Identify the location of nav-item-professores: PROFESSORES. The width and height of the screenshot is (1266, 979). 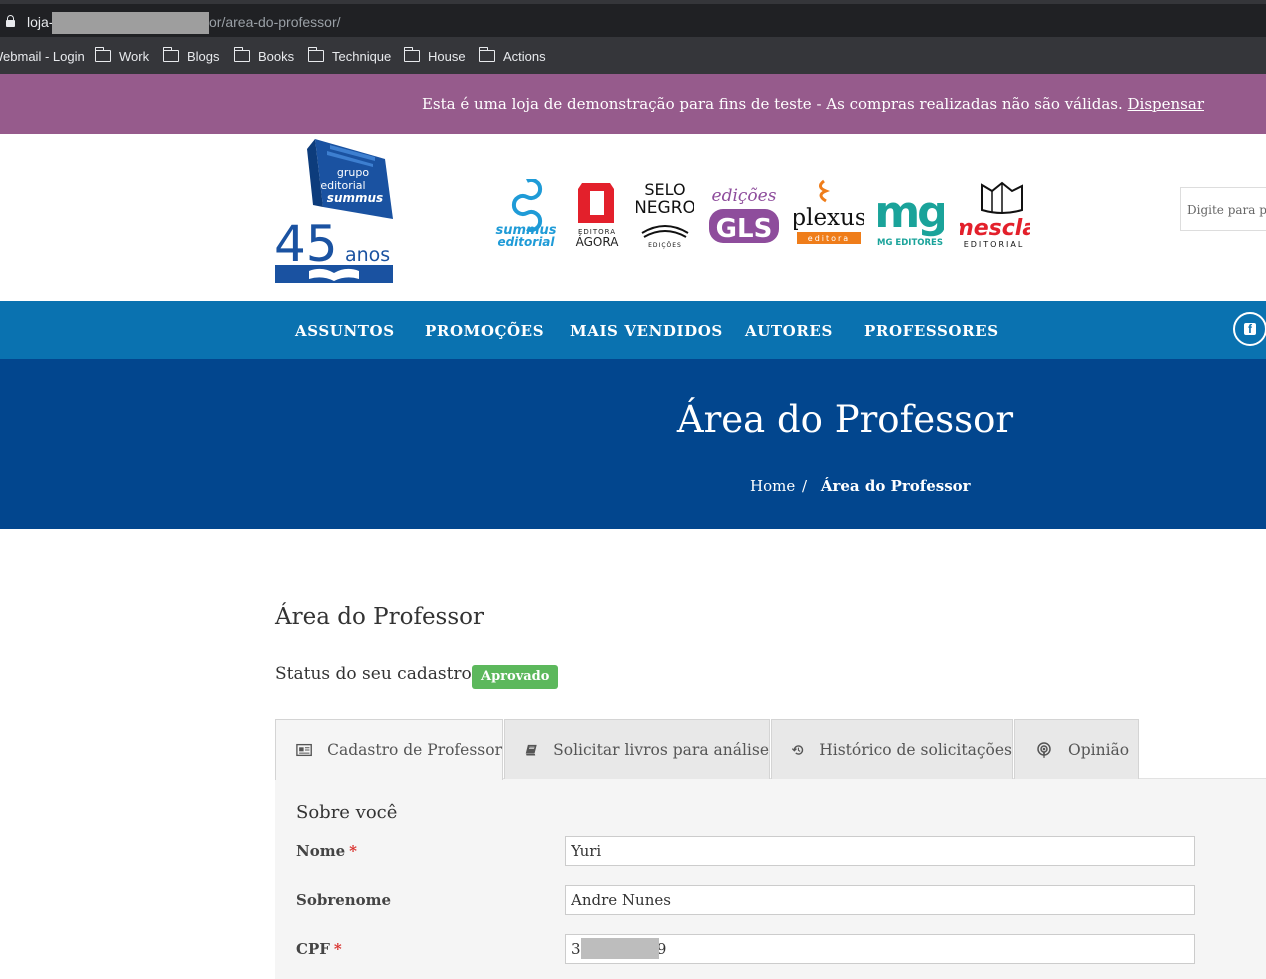
(931, 331).